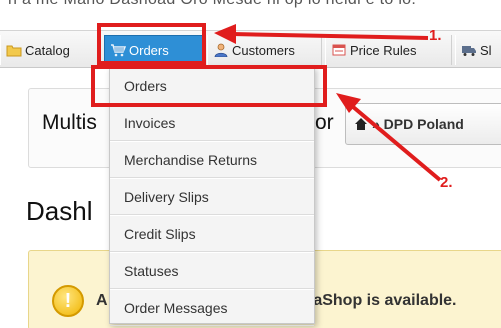 This screenshot has height=328, width=501. What do you see at coordinates (221, 50) in the screenshot?
I see `customers-icon` at bounding box center [221, 50].